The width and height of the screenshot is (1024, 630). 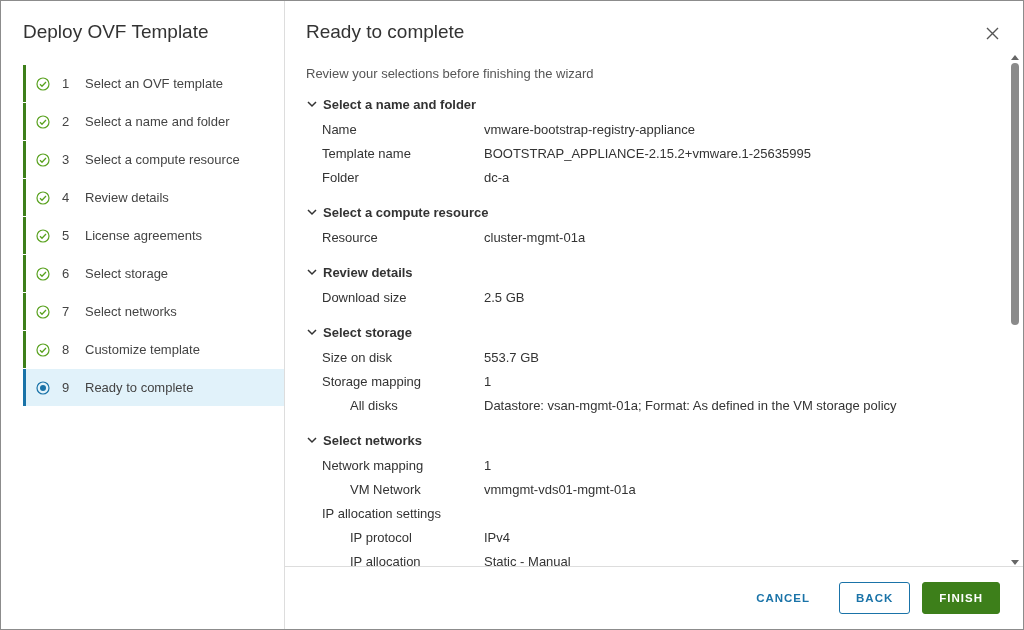 What do you see at coordinates (783, 598) in the screenshot?
I see `dialog-button: CANCEL` at bounding box center [783, 598].